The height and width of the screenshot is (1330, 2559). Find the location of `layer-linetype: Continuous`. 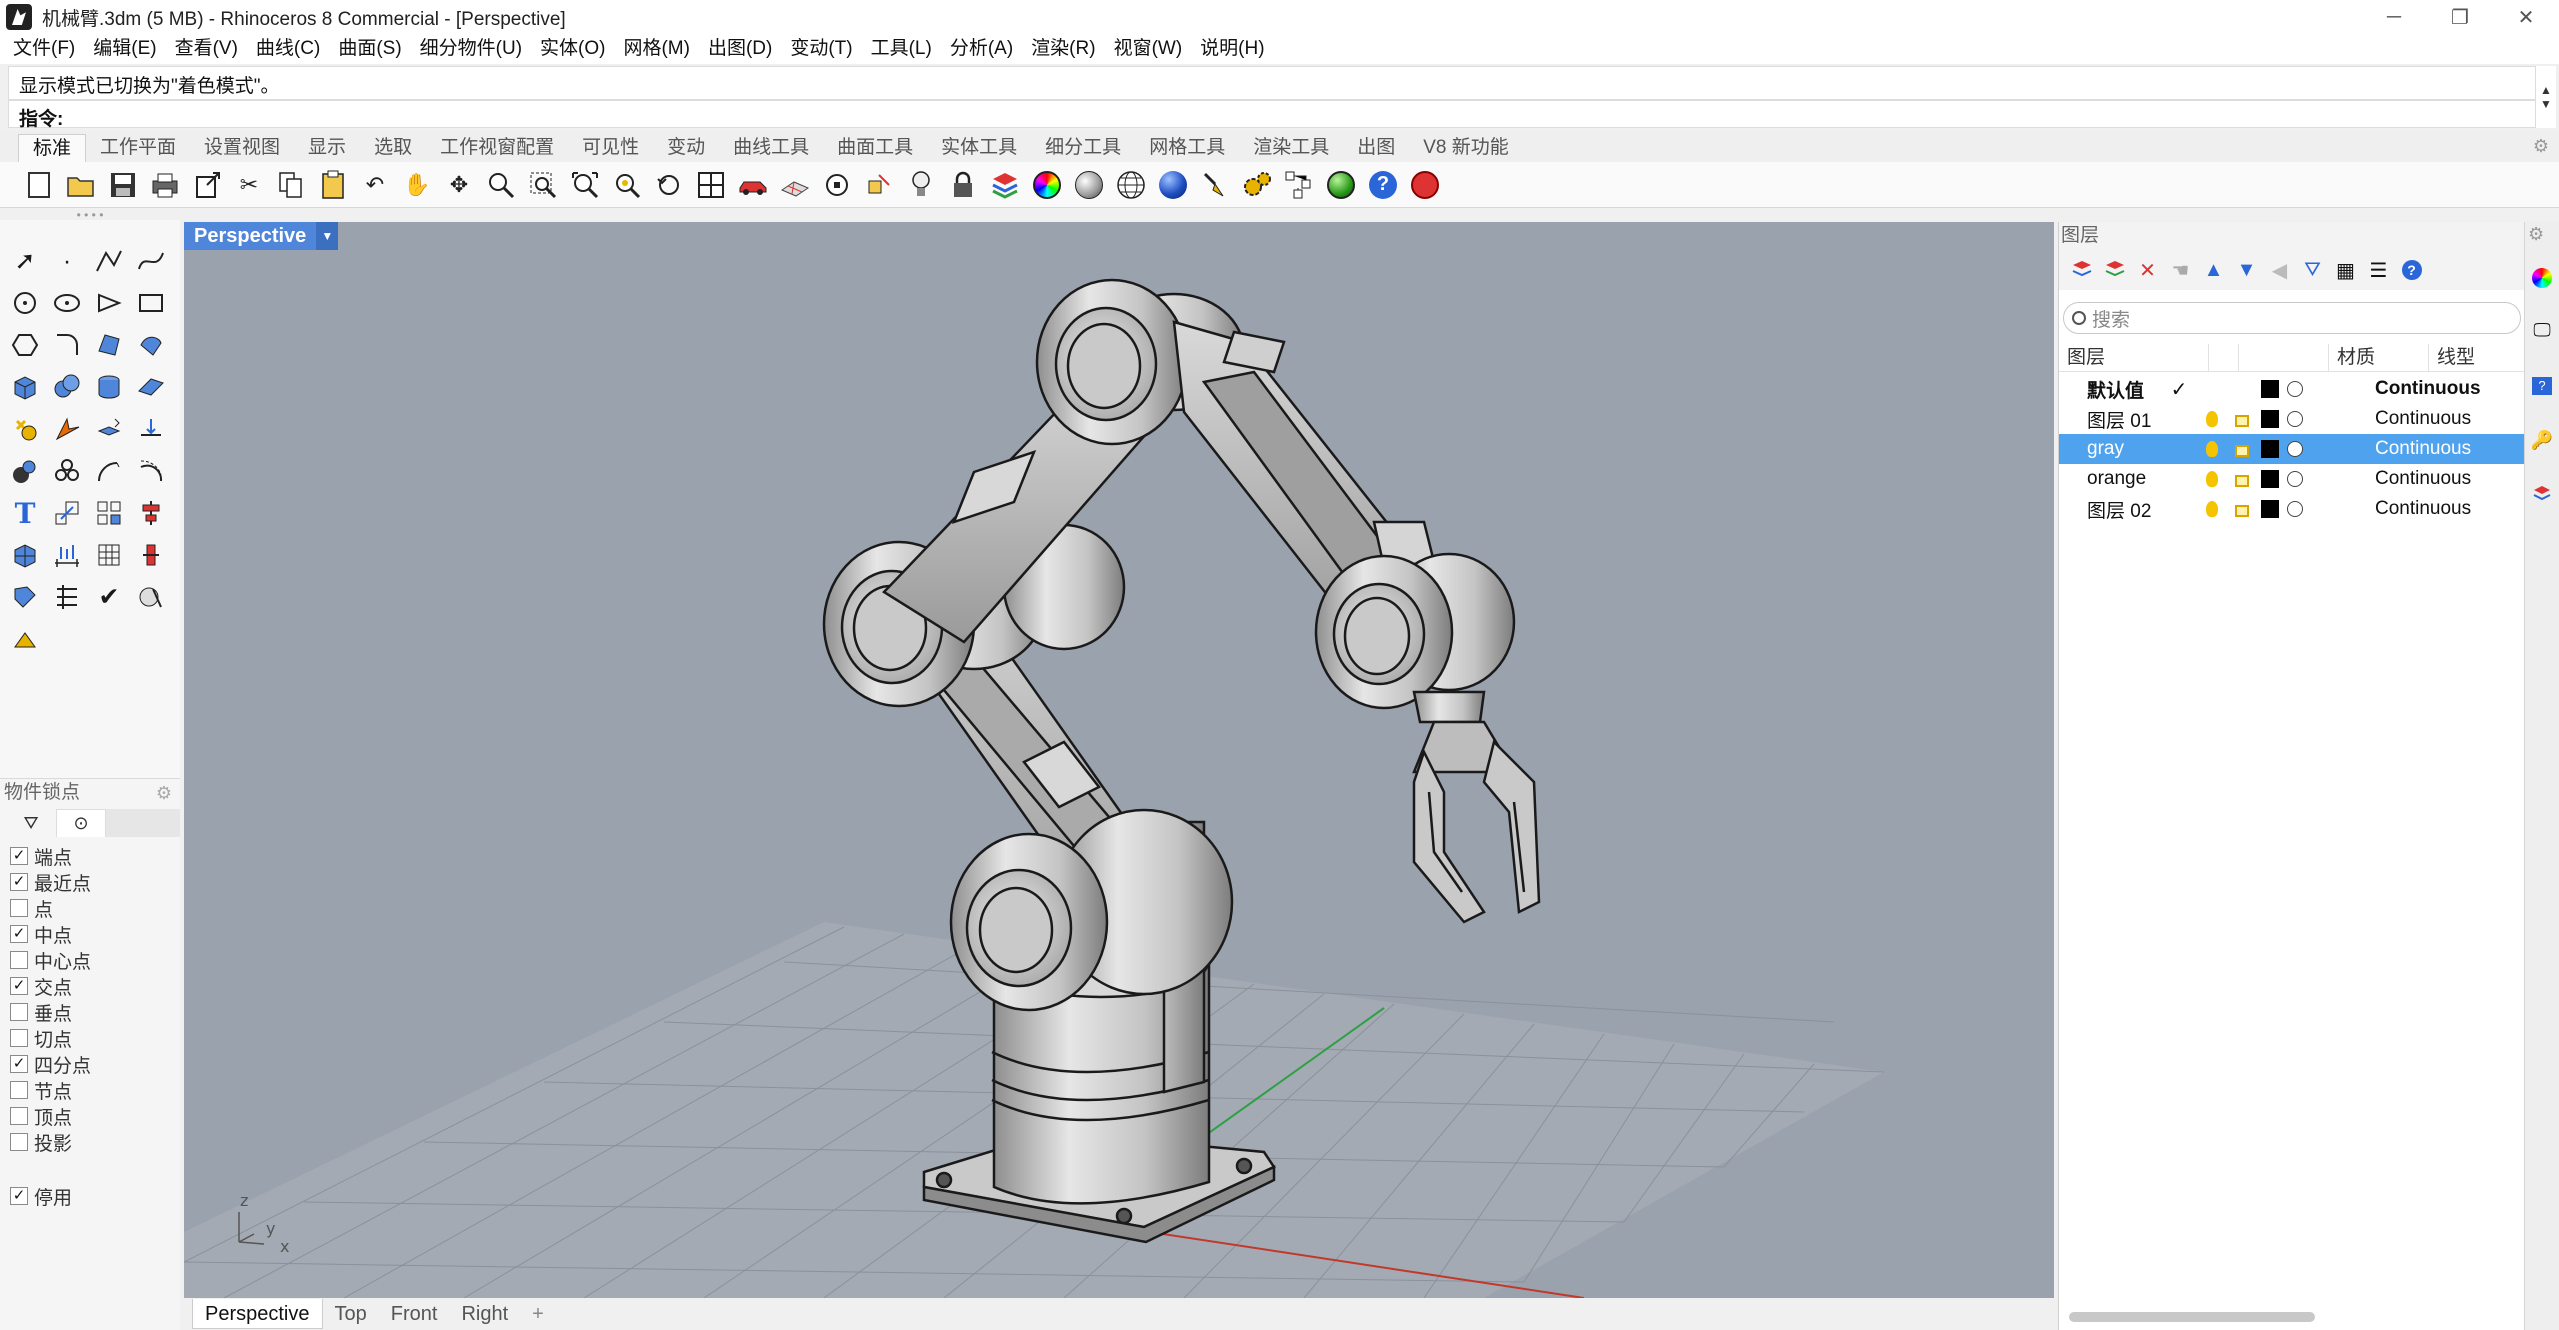

layer-linetype: Continuous is located at coordinates (2430, 449).